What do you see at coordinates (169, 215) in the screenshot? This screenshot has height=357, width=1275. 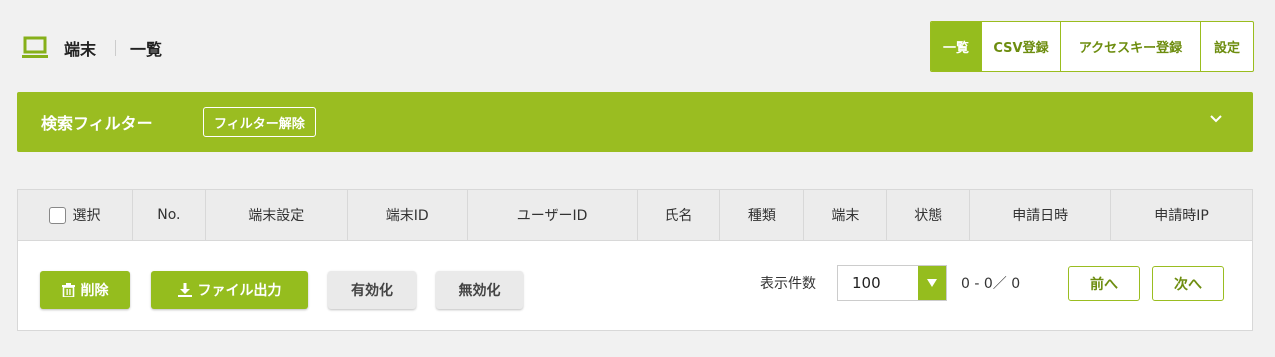 I see `column-header: No.` at bounding box center [169, 215].